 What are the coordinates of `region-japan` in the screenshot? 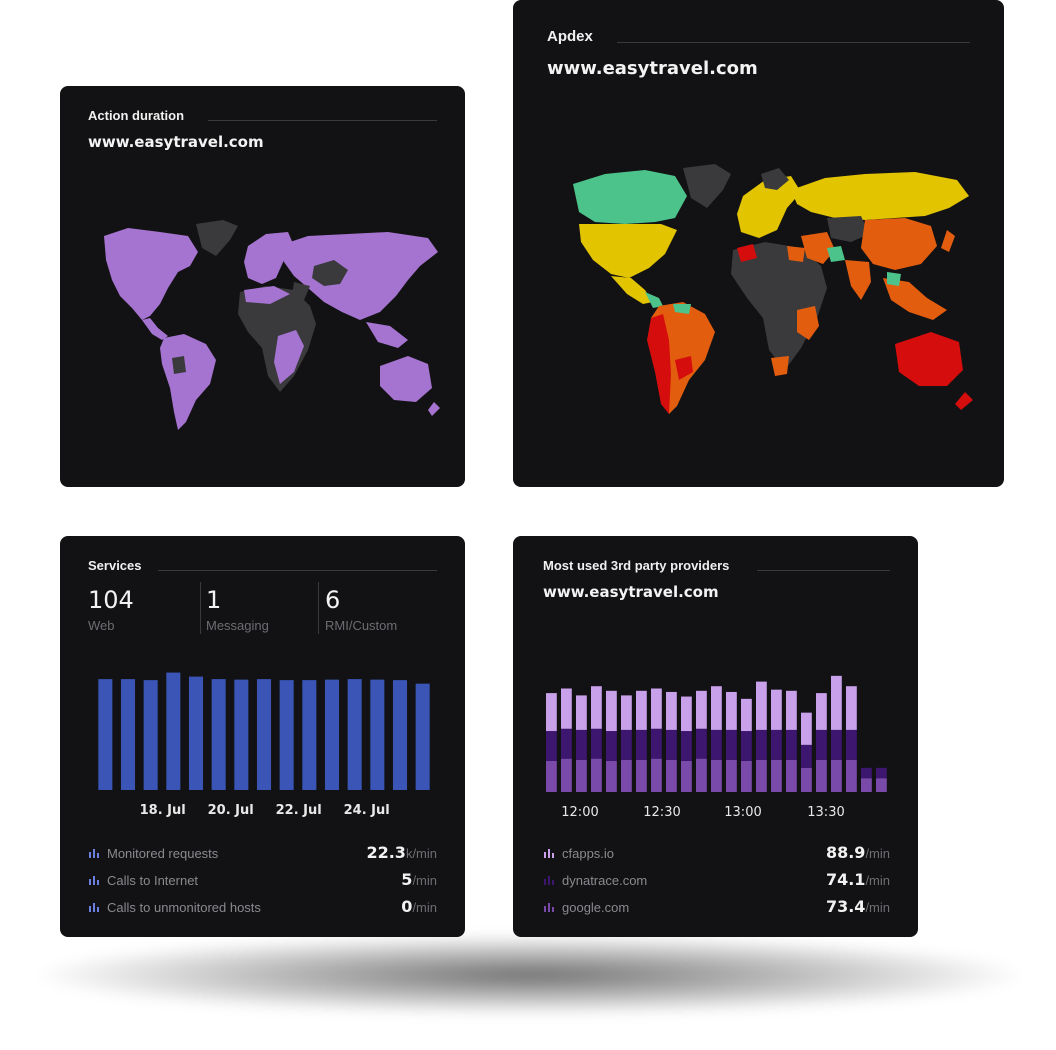 It's located at (948, 241).